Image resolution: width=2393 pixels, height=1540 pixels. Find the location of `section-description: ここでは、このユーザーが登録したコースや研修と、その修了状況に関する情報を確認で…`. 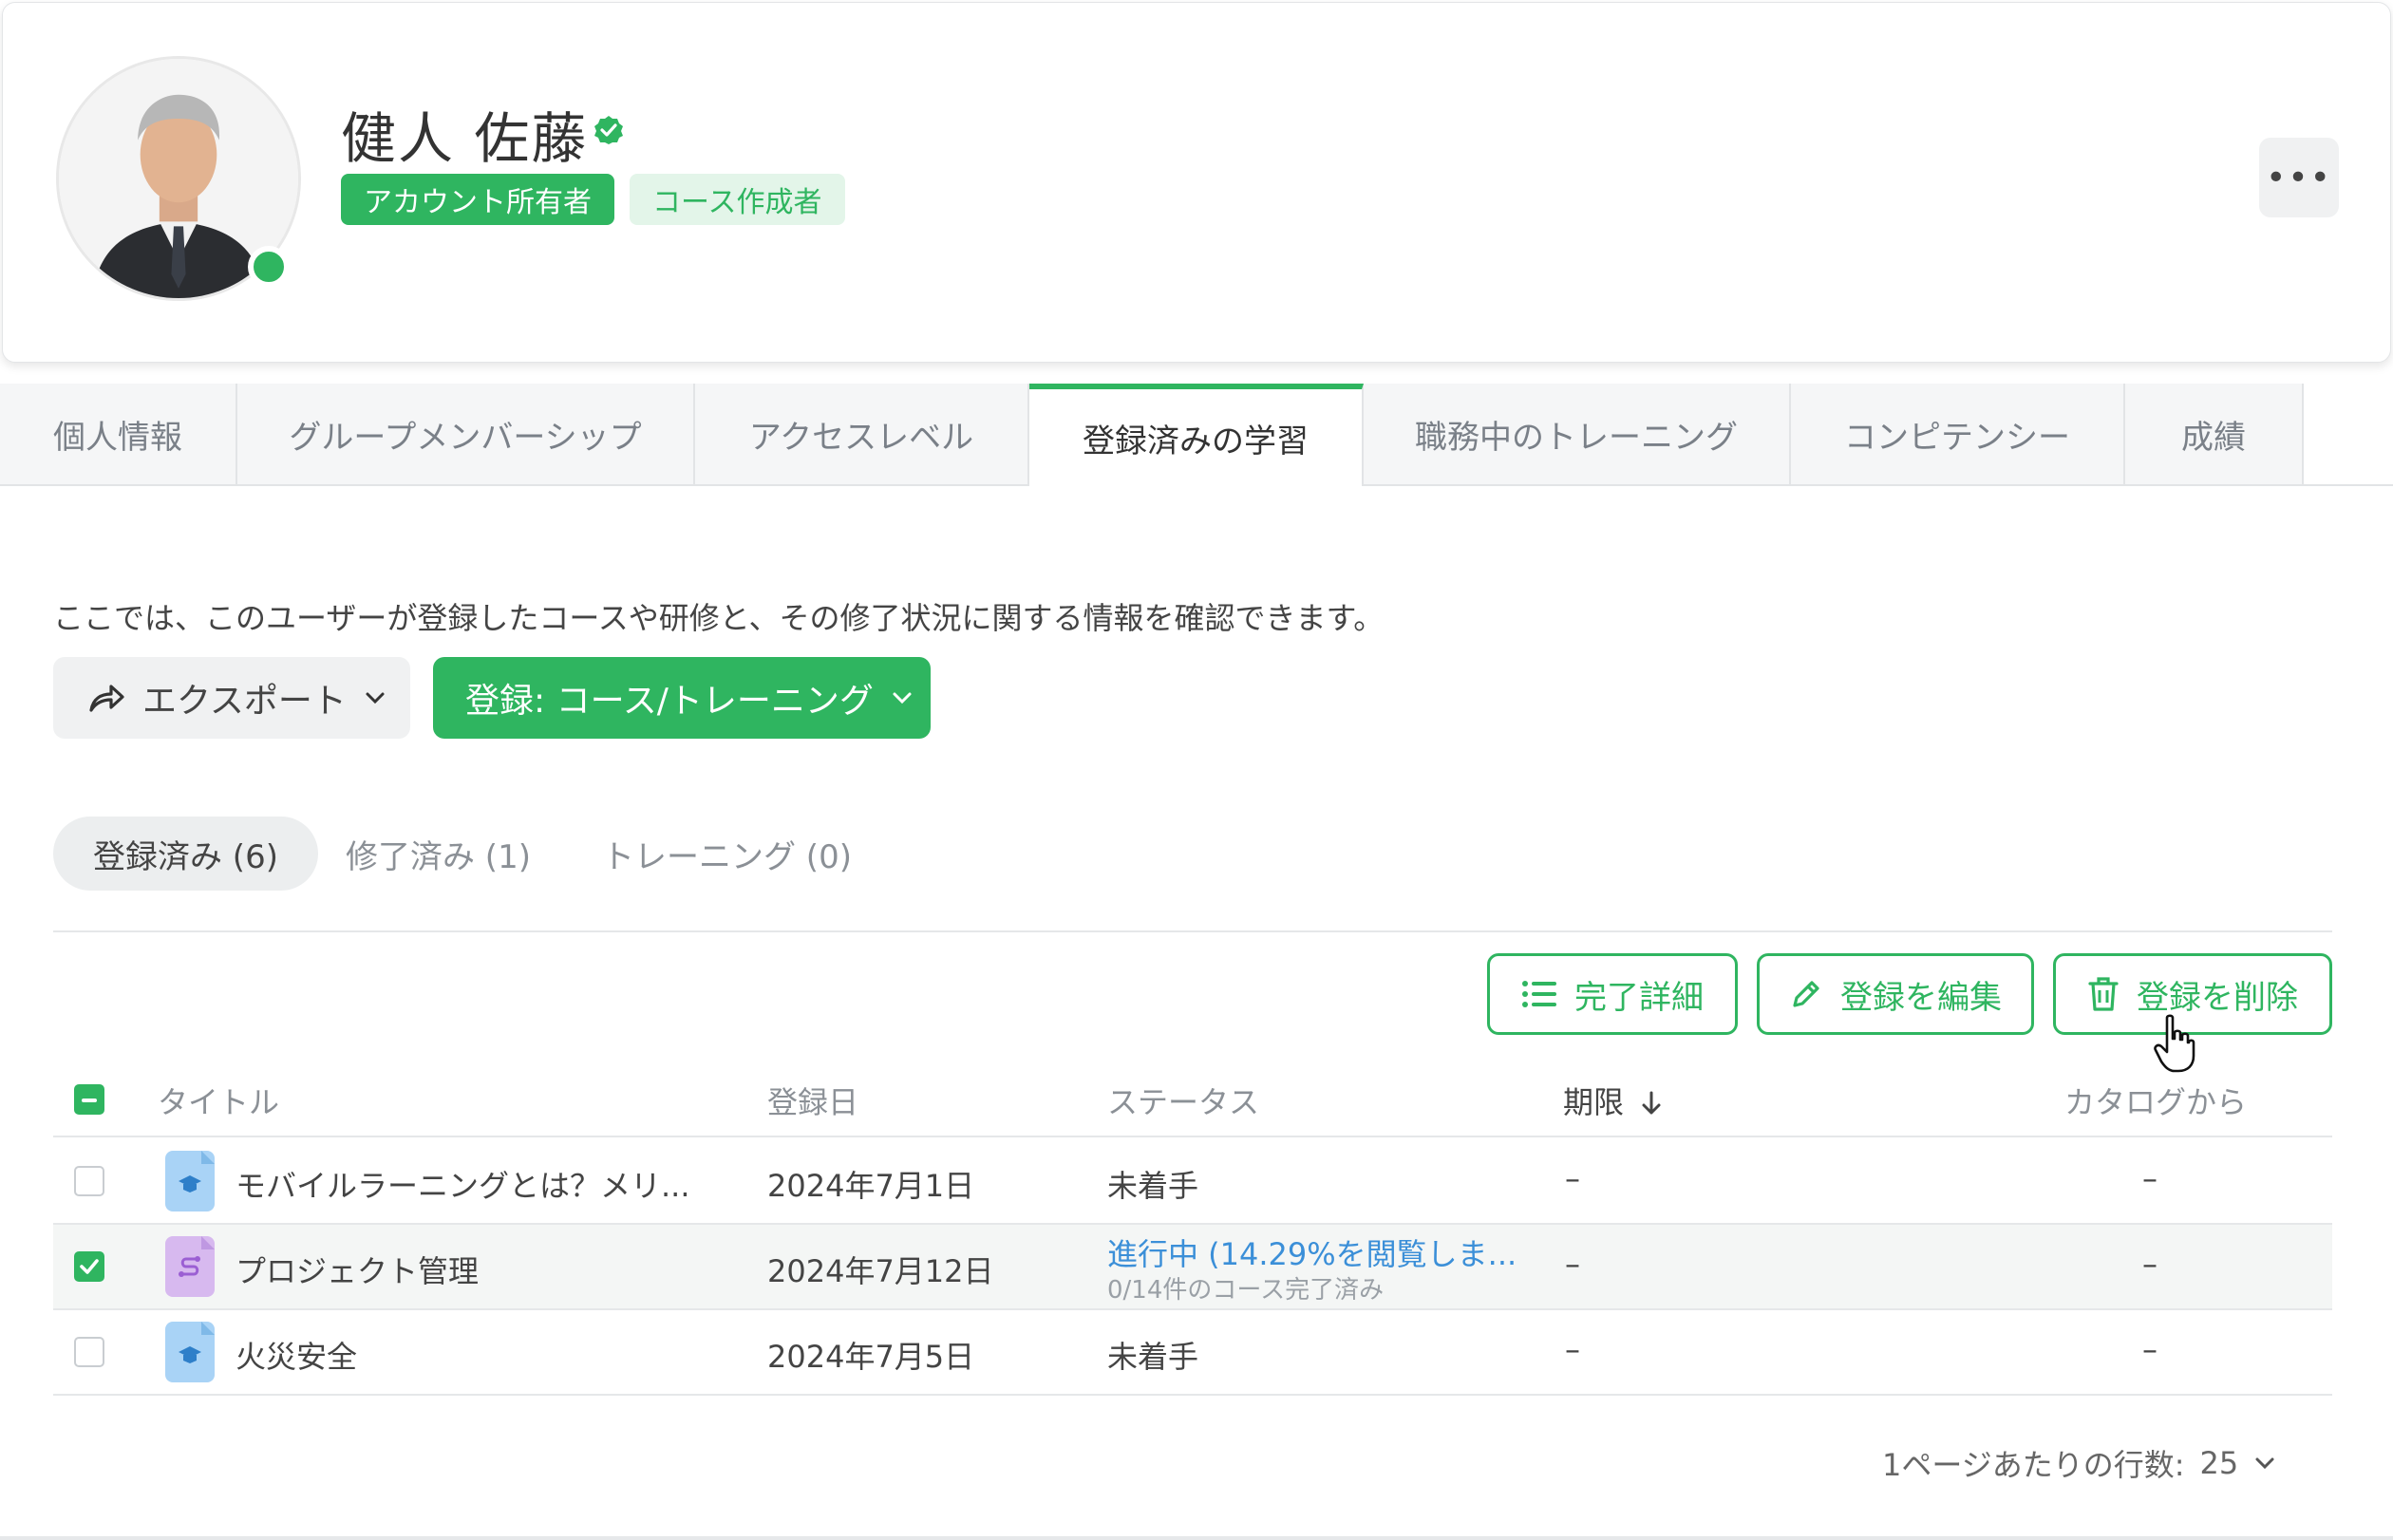

section-description: ここでは、このユーザーが登録したコースや研修と、その修了状況に関する情報を確認で… is located at coordinates (719, 618).